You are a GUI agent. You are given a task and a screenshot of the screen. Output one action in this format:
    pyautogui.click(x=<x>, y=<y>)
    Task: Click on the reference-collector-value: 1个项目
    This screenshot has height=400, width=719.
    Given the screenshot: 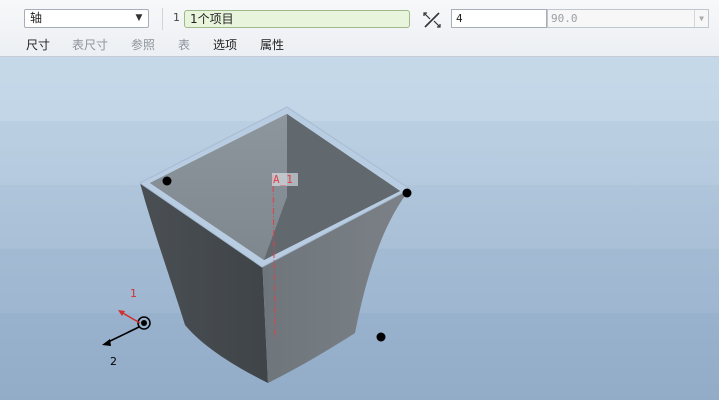 What is the action you would take?
    pyautogui.click(x=212, y=19)
    